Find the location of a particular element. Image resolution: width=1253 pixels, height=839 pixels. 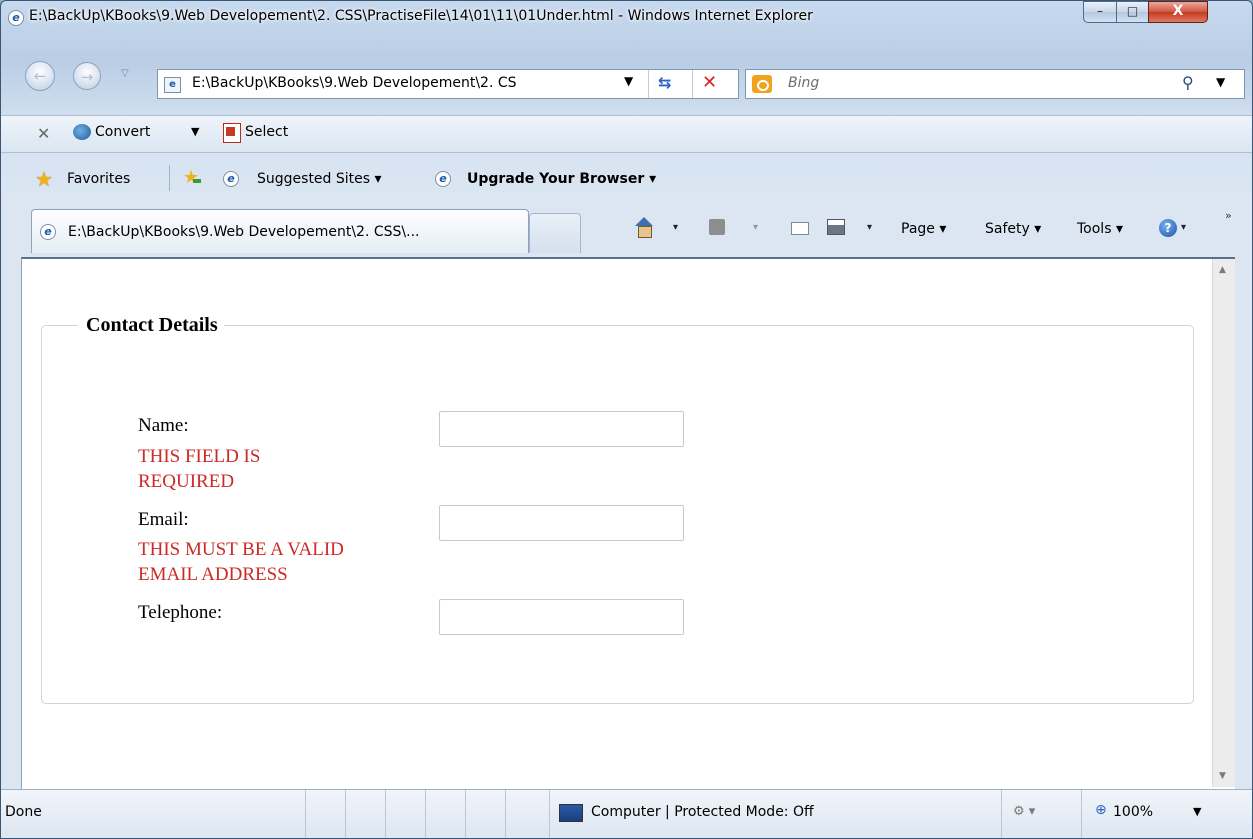

maximize-icon: □ is located at coordinates (1132, 11).